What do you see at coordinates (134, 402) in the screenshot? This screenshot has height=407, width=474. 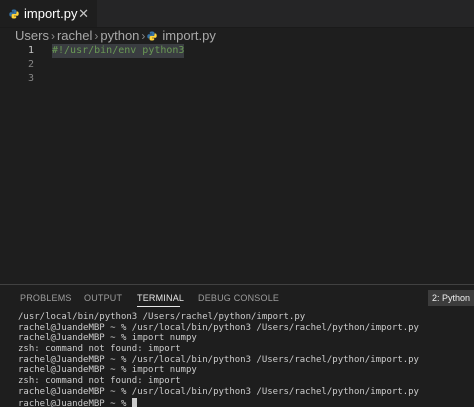 I see `terminal-cursor` at bounding box center [134, 402].